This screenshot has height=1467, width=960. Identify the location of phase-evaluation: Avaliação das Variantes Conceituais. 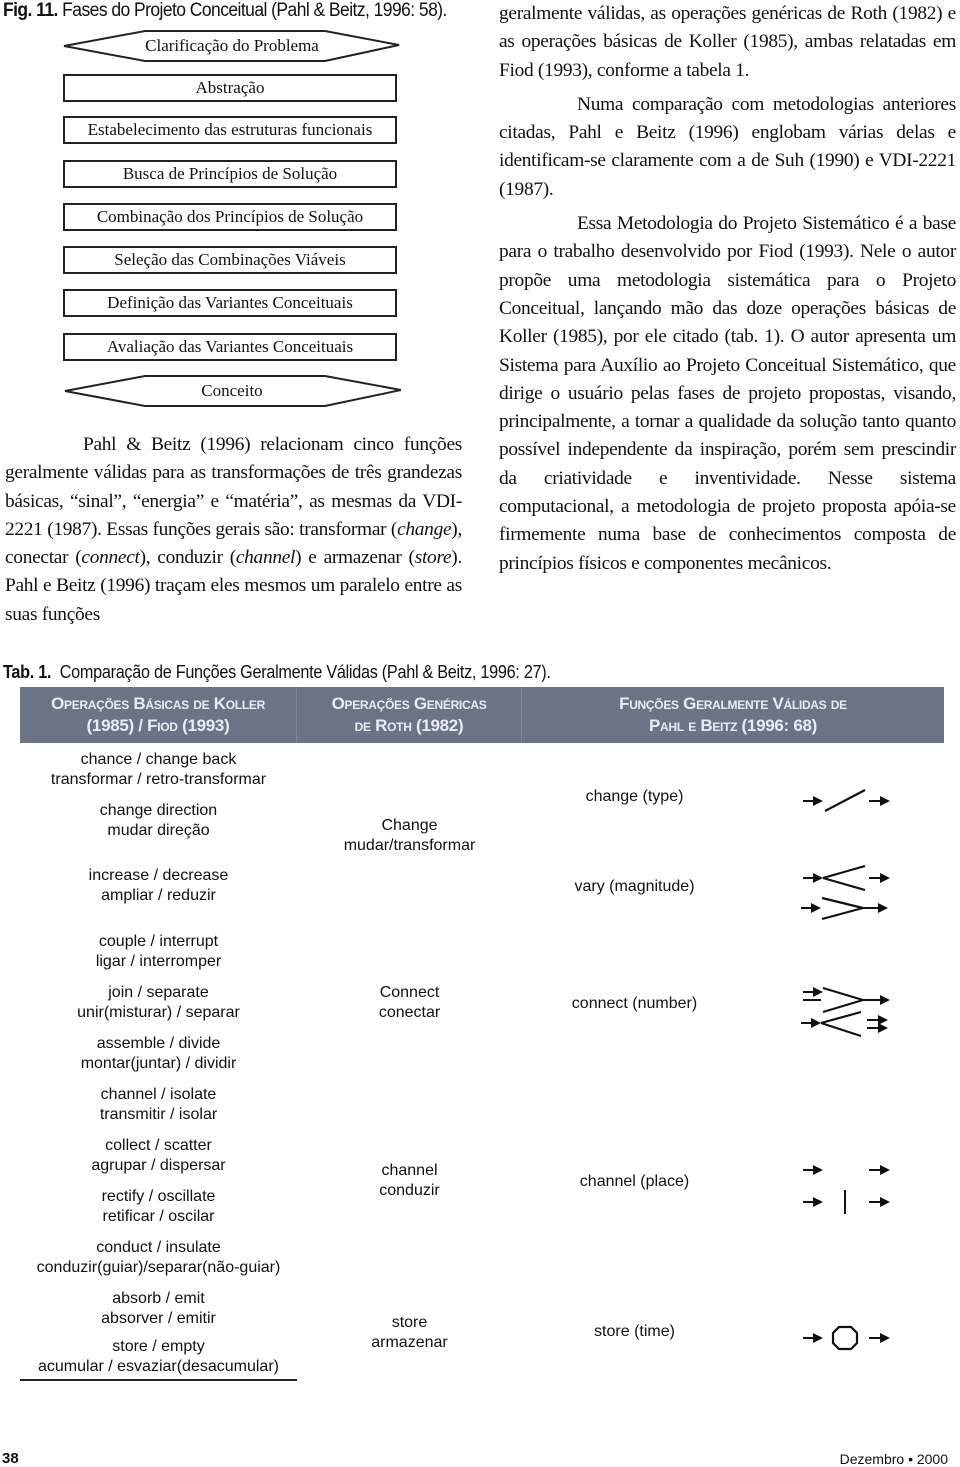
(230, 347).